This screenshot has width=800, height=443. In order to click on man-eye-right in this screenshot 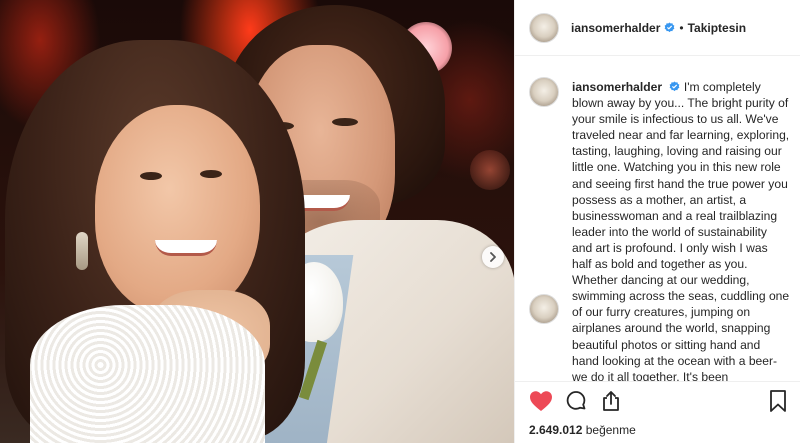, I will do `click(345, 122)`.